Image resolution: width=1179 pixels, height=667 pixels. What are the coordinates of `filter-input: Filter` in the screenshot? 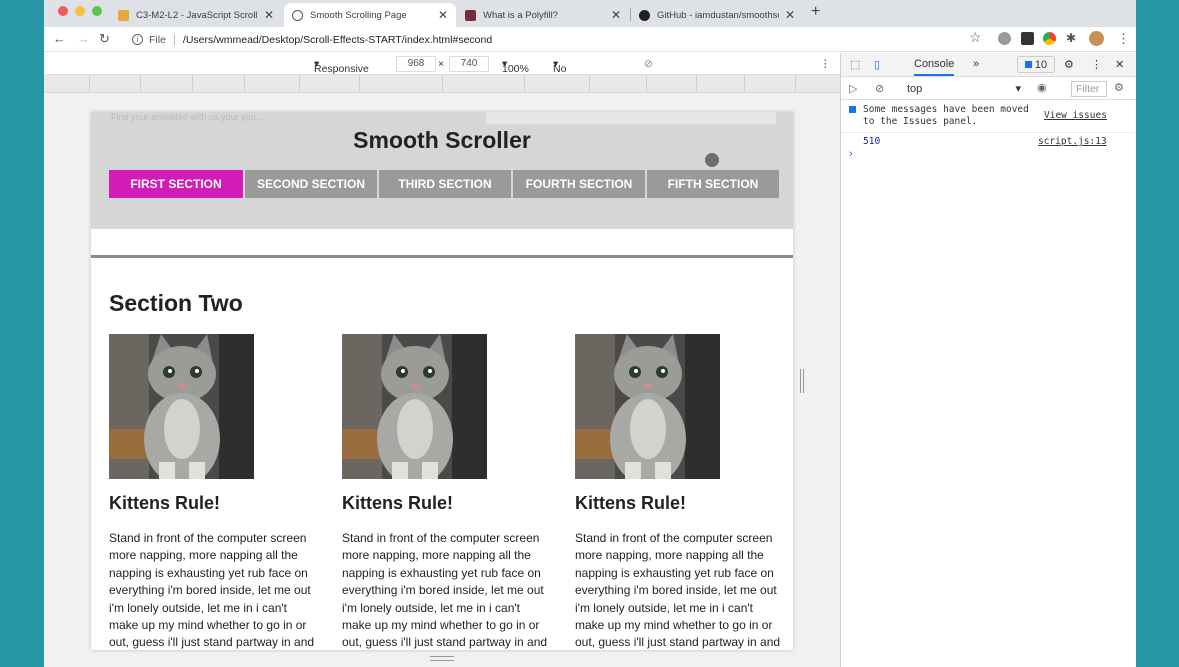 It's located at (1089, 89).